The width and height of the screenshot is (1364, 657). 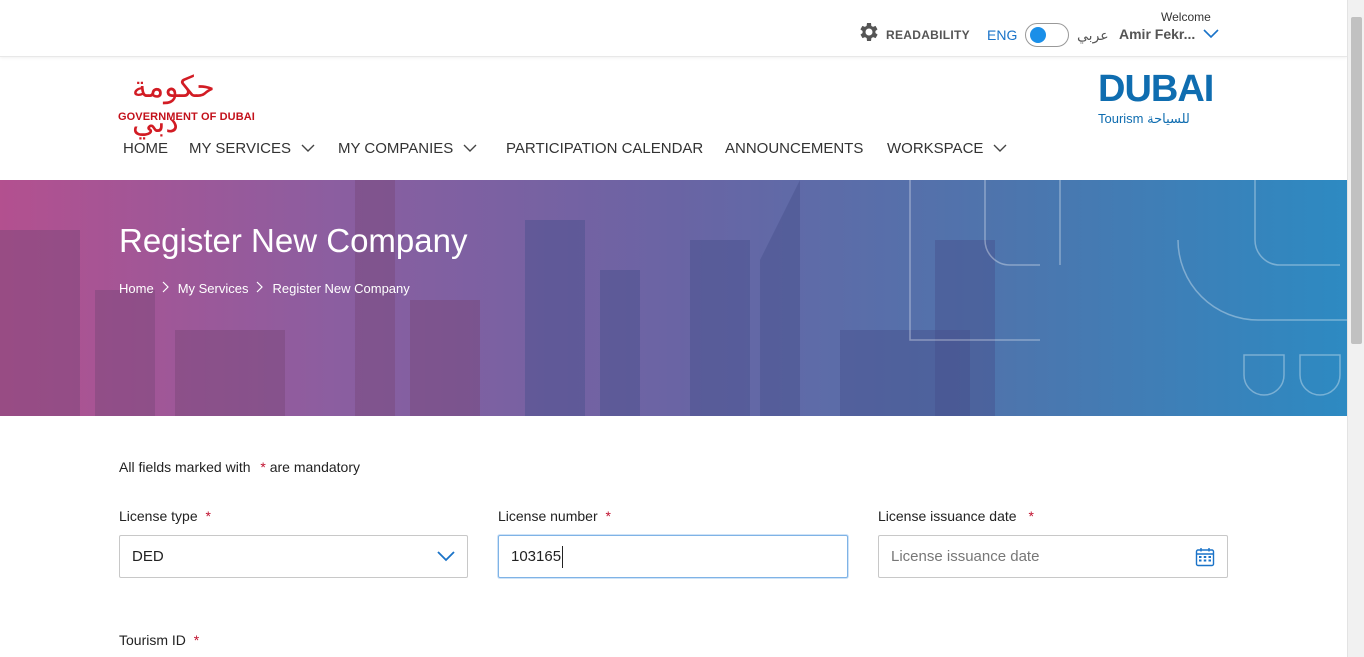 I want to click on gov-logo-arabic: حكومة دبي, so click(x=173, y=105).